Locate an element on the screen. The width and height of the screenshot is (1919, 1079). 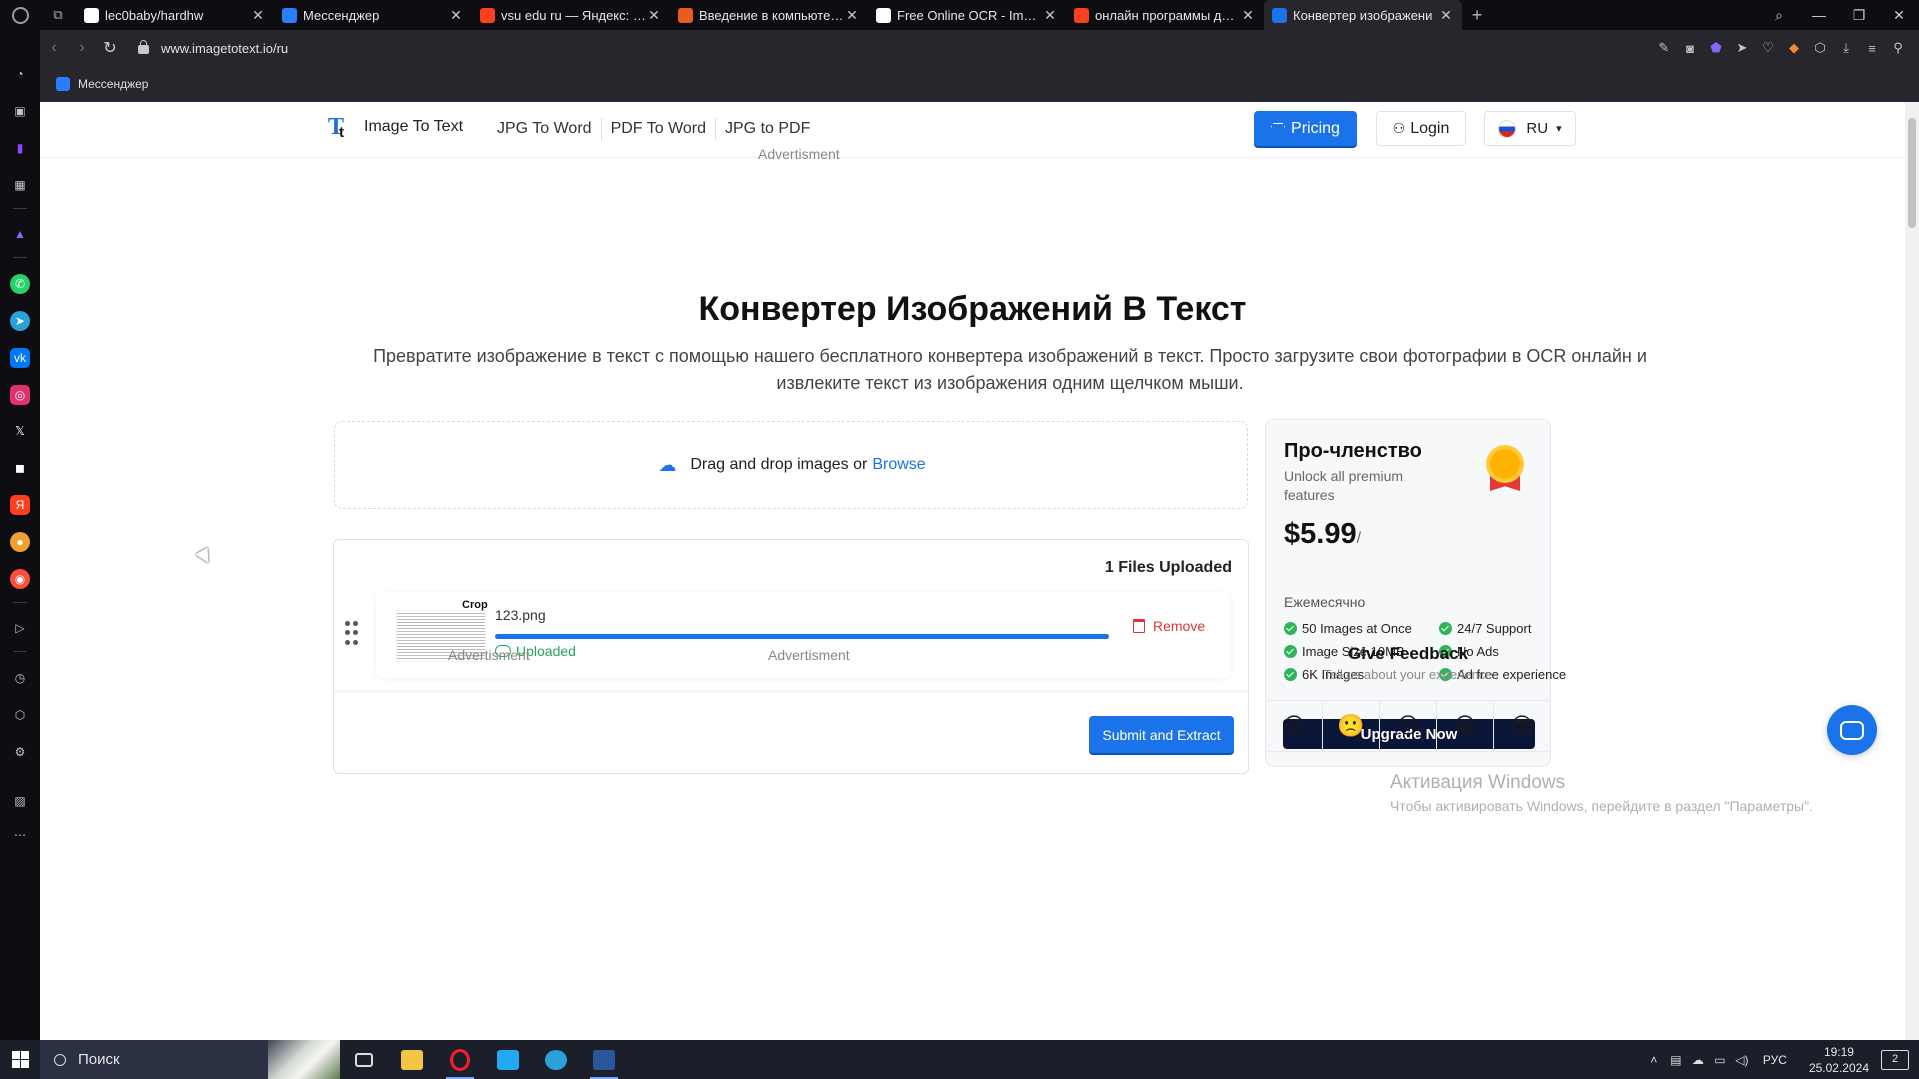
submit-and-extract-button: Submit and Extract is located at coordinates (1161, 734).